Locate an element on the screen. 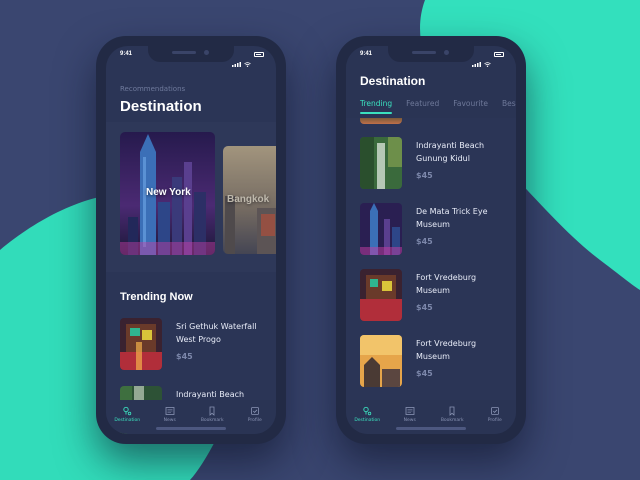 The width and height of the screenshot is (640, 480). tab-favourite: Favourite is located at coordinates (470, 103).